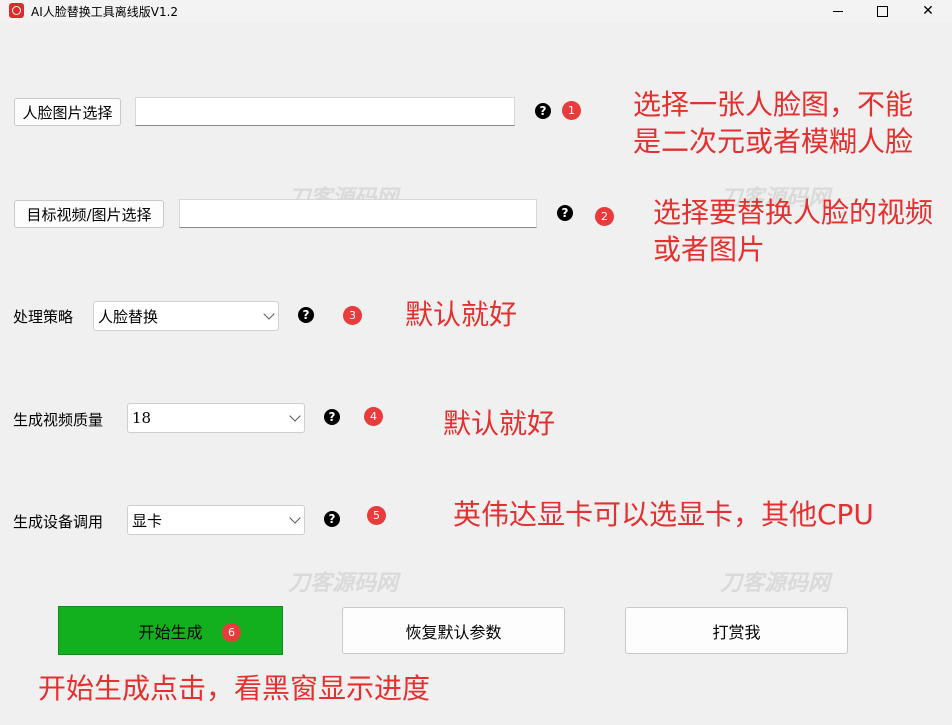 This screenshot has height=725, width=952. I want to click on device-select: 显卡, so click(216, 520).